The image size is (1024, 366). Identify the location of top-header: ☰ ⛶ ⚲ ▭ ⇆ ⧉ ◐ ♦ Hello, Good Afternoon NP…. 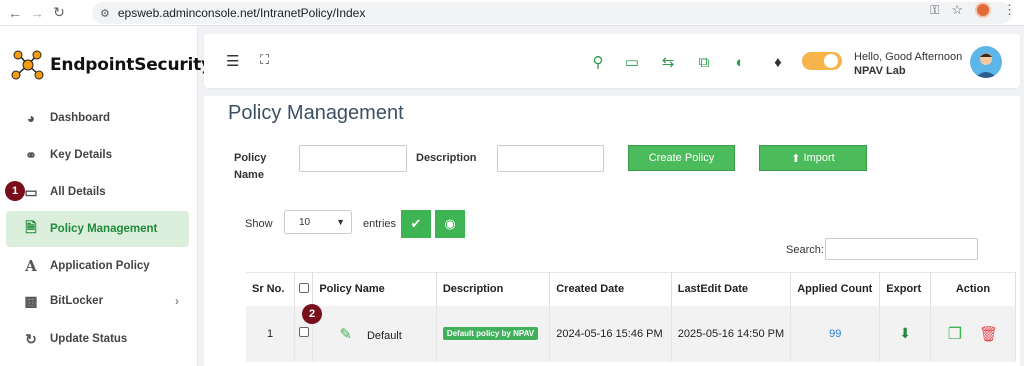
(612, 61).